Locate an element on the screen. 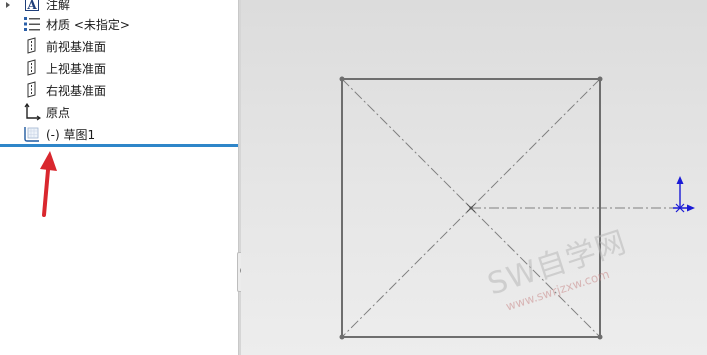 Image resolution: width=707 pixels, height=355 pixels. expand-arrow-icon is located at coordinates (8, 5).